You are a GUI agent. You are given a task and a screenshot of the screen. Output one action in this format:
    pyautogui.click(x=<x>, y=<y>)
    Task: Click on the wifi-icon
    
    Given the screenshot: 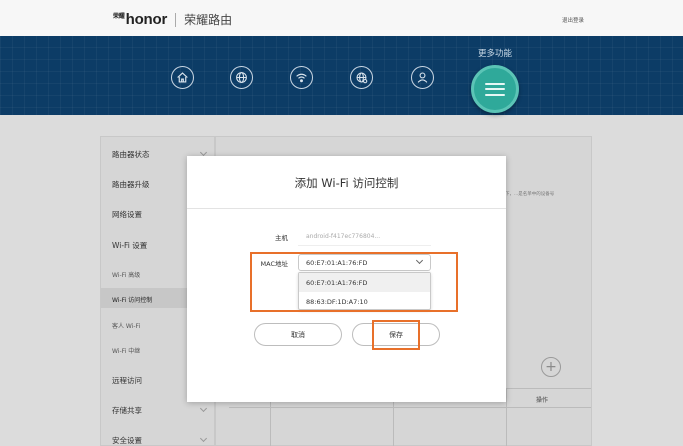 What is the action you would take?
    pyautogui.click(x=301, y=77)
    